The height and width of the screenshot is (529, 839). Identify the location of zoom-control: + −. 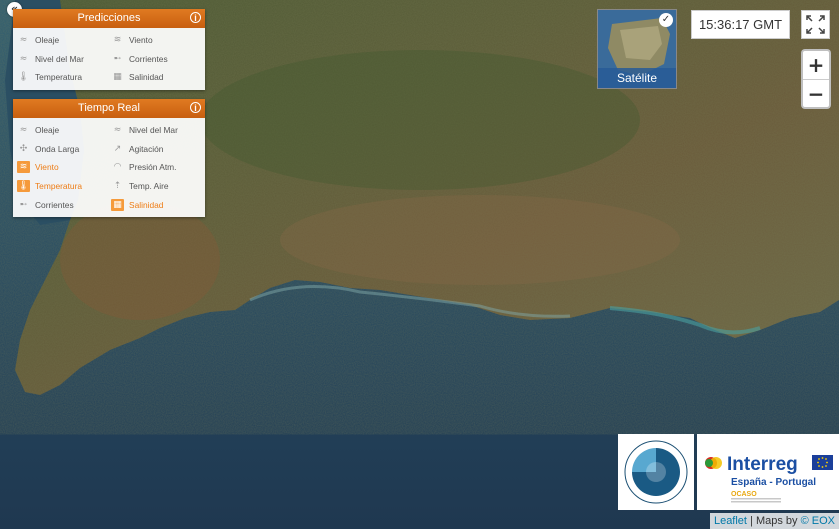
(816, 79).